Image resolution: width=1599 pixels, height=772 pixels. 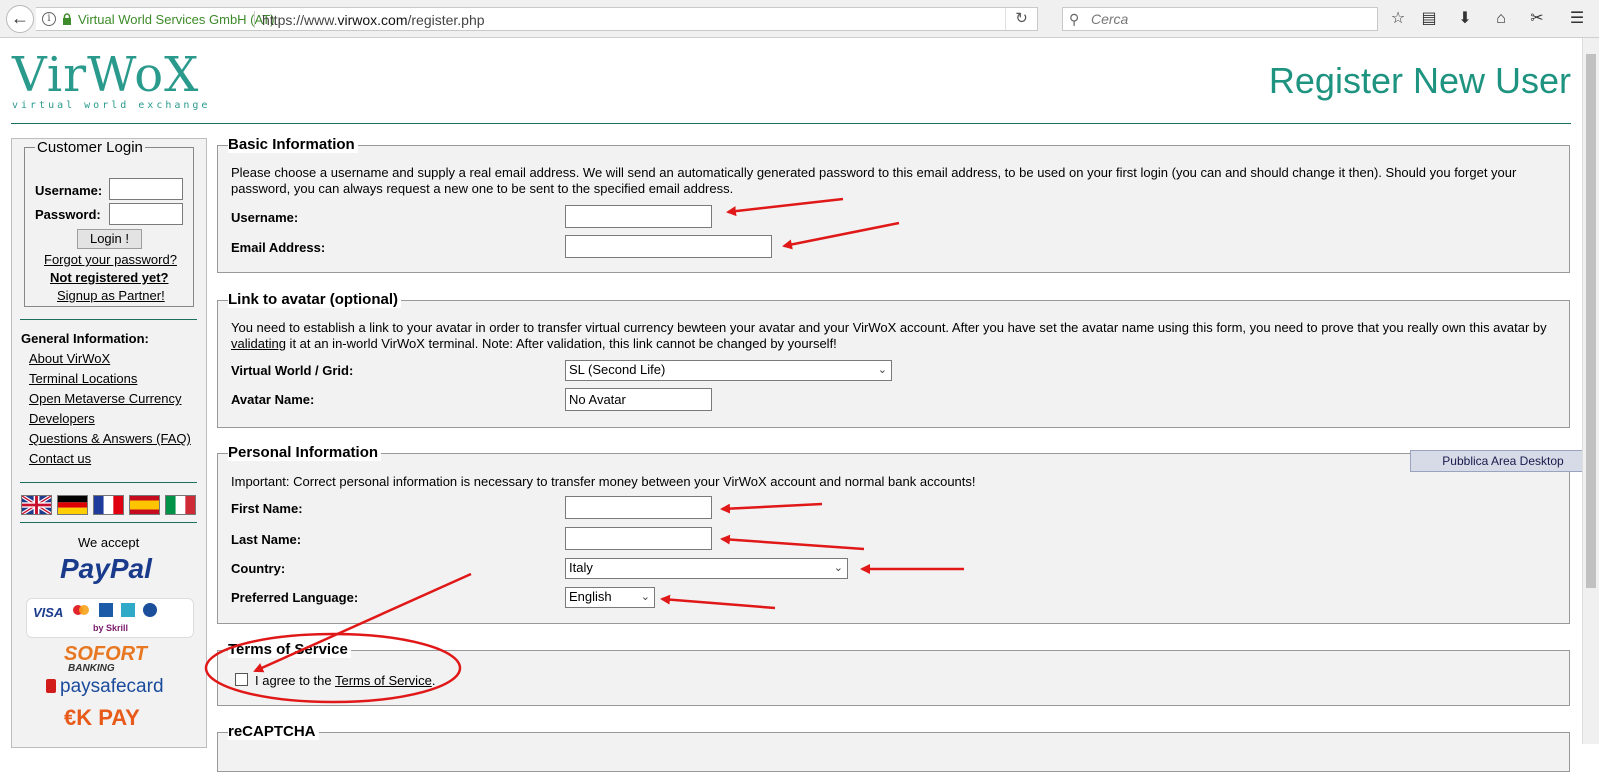 What do you see at coordinates (83, 378) in the screenshot?
I see `sidebar-link-terminals: Terminal Locations` at bounding box center [83, 378].